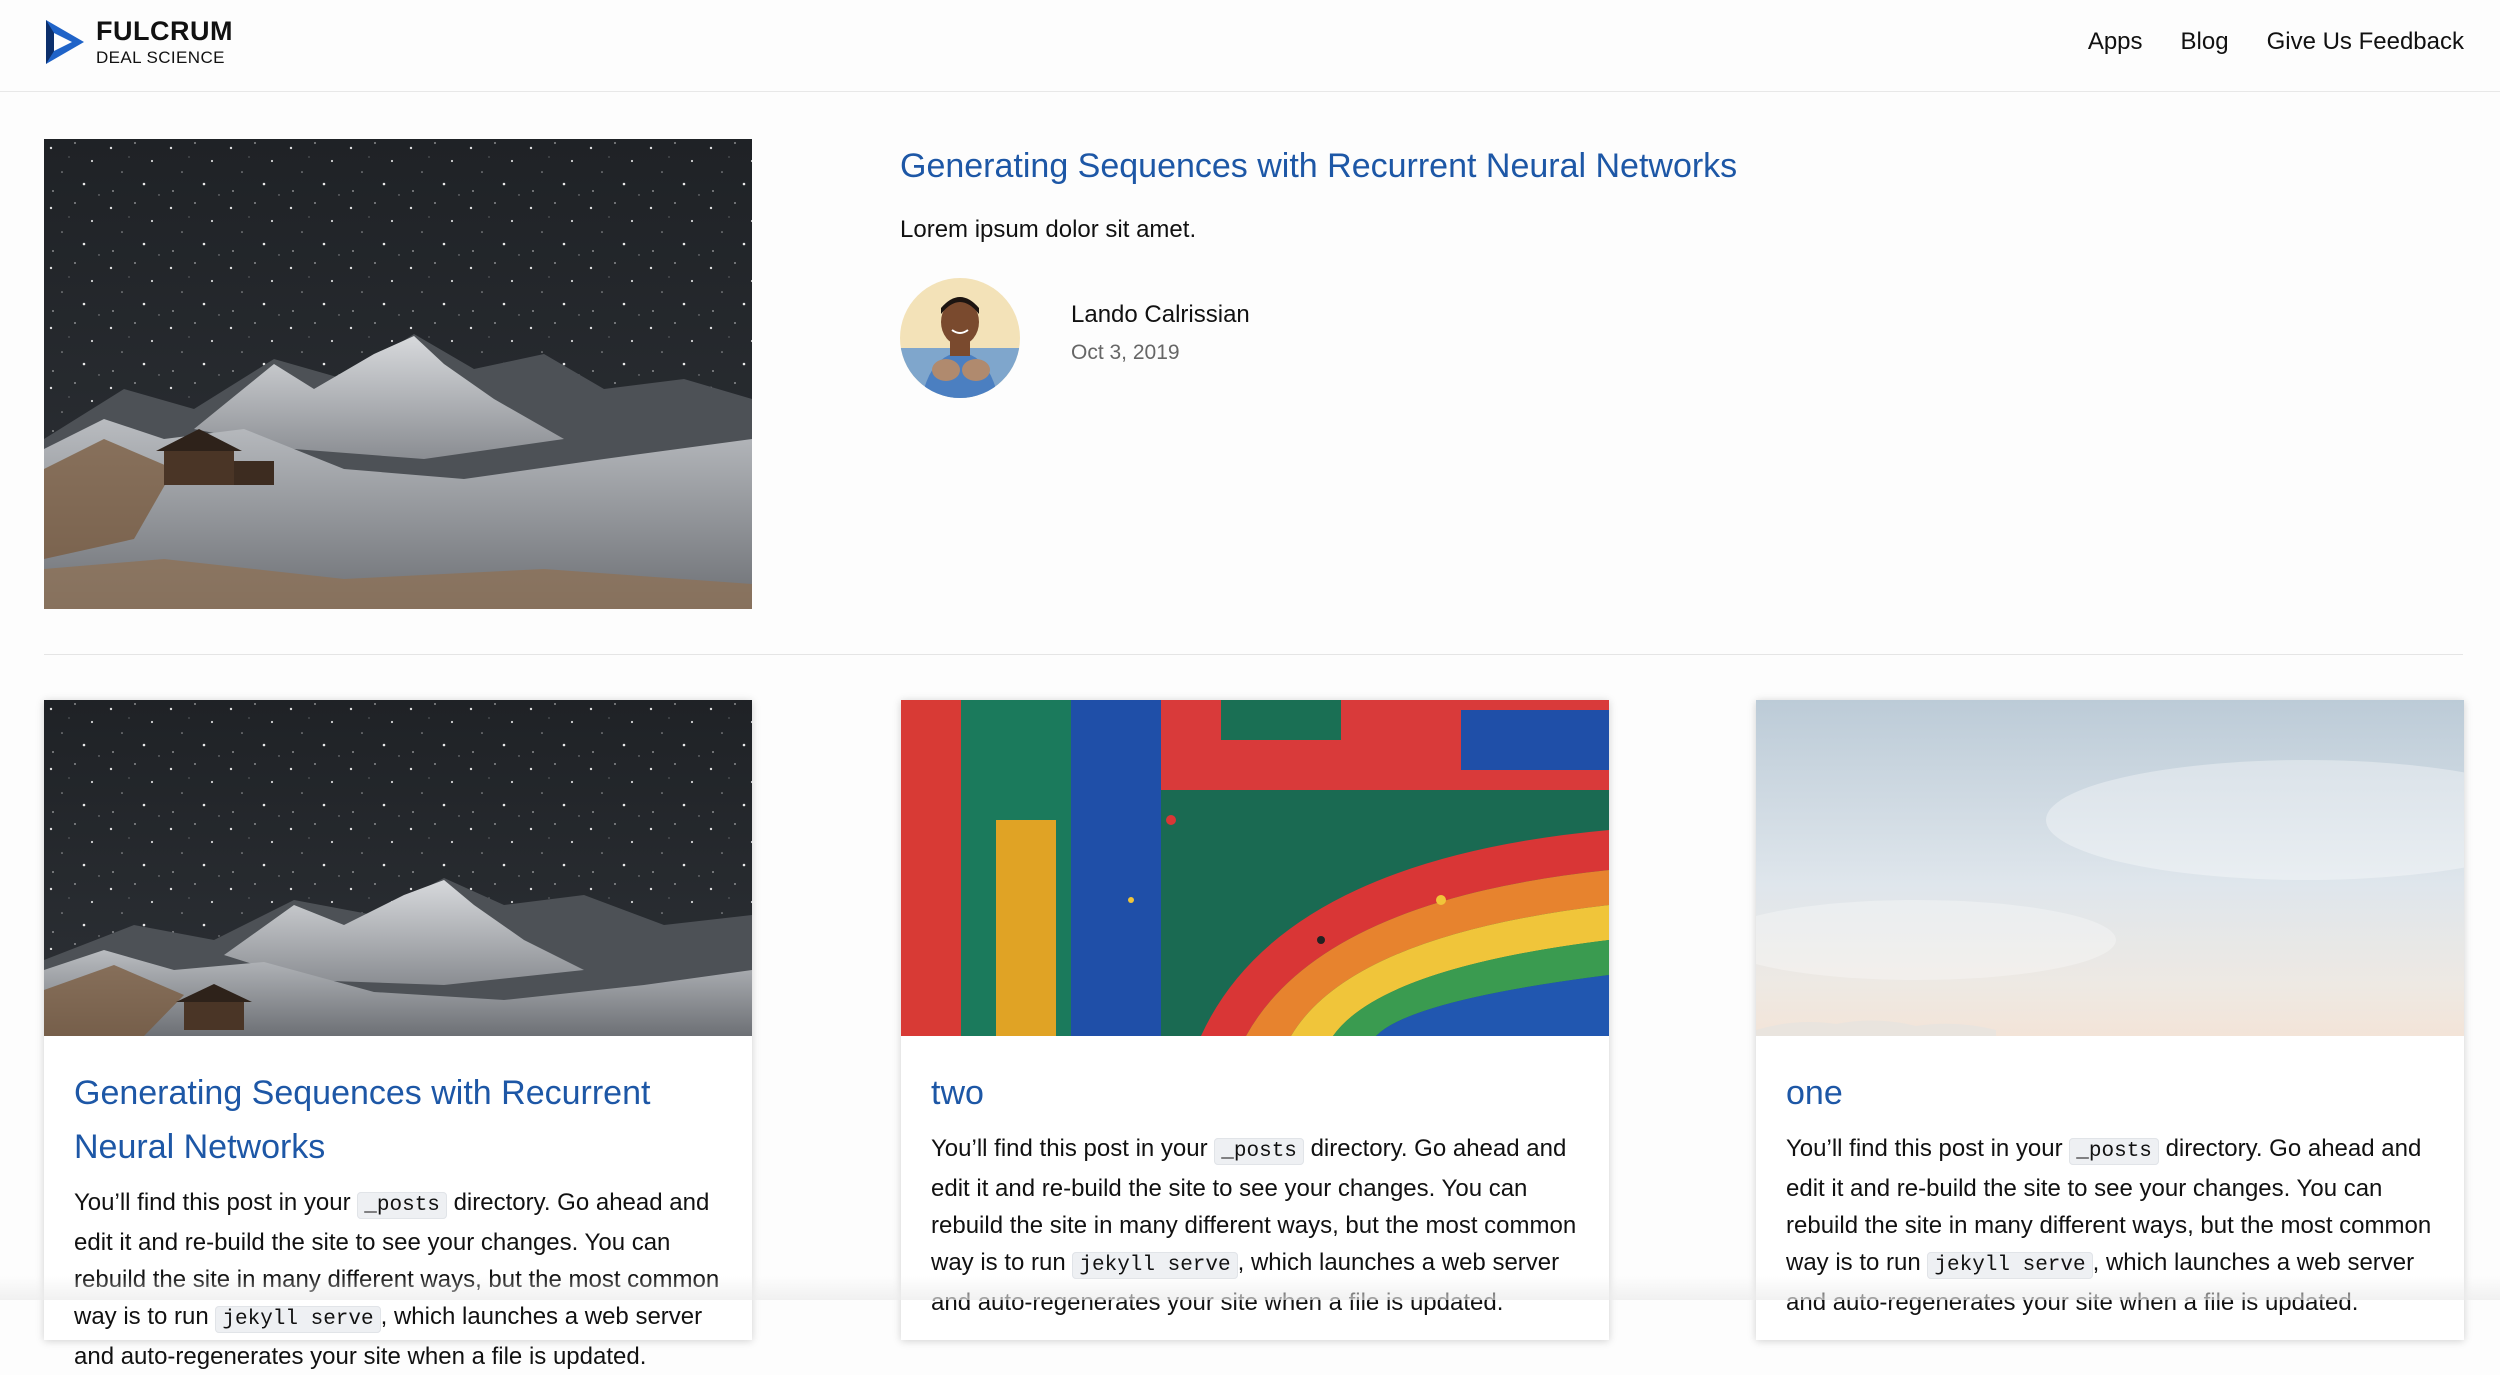 This screenshot has width=2500, height=1375. Describe the element at coordinates (1500, 338) in the screenshot. I see `author-block: Lando Calrissian Oct 3, 2019` at that location.